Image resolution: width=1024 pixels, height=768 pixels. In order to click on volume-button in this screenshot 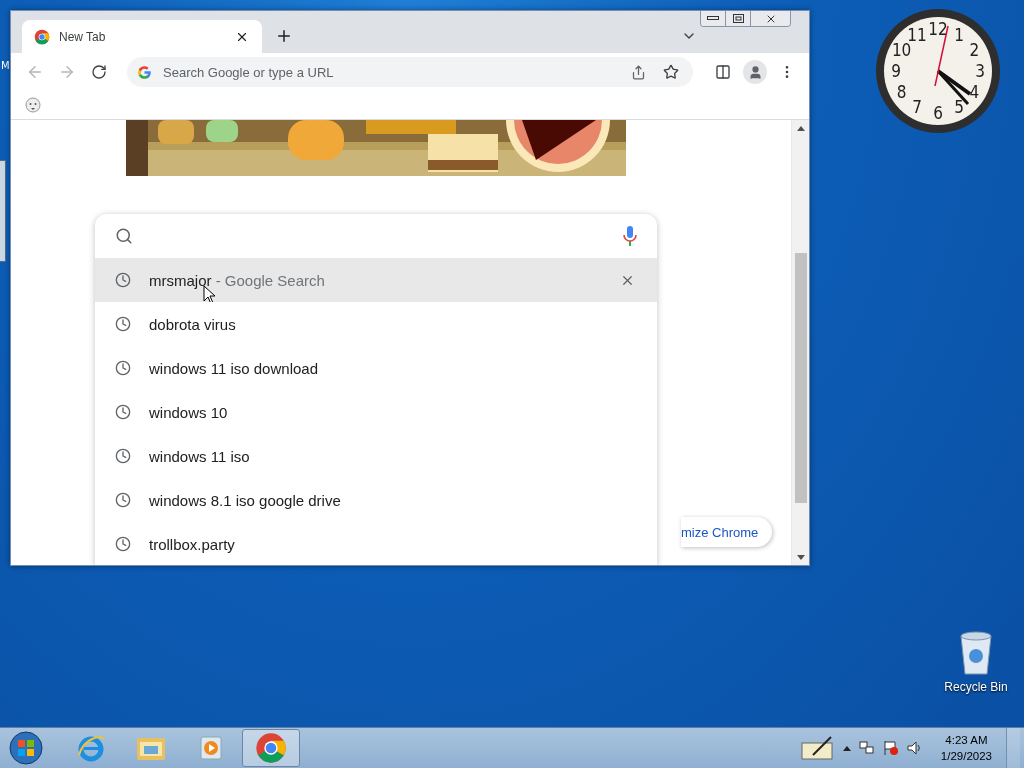, I will do `click(914, 748)`.